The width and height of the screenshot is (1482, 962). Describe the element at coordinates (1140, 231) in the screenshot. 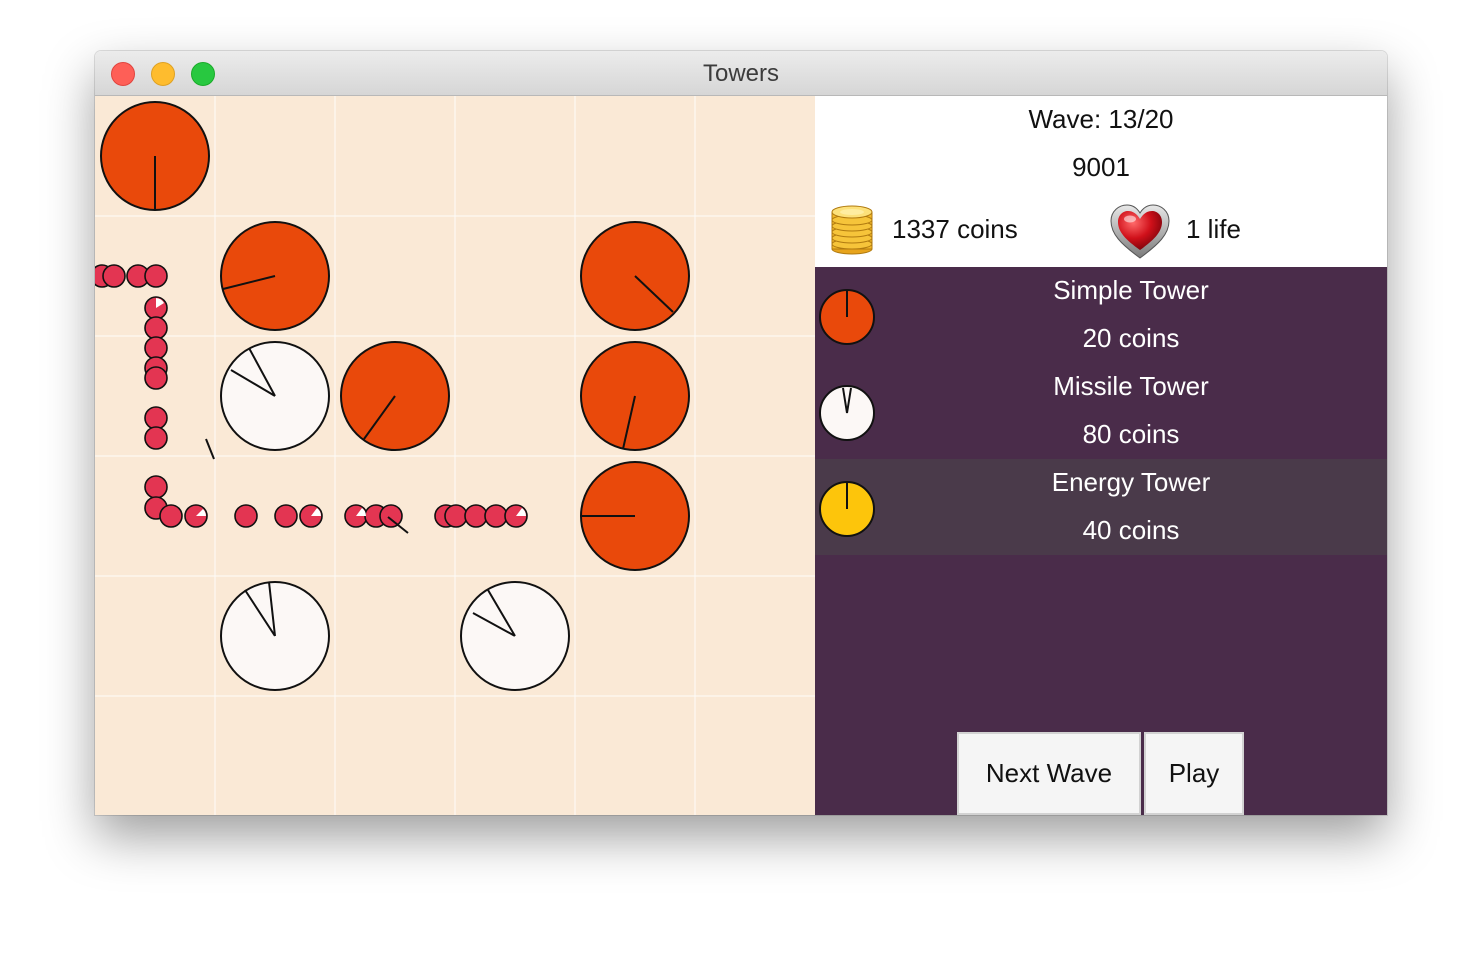

I see `heart-icon` at that location.